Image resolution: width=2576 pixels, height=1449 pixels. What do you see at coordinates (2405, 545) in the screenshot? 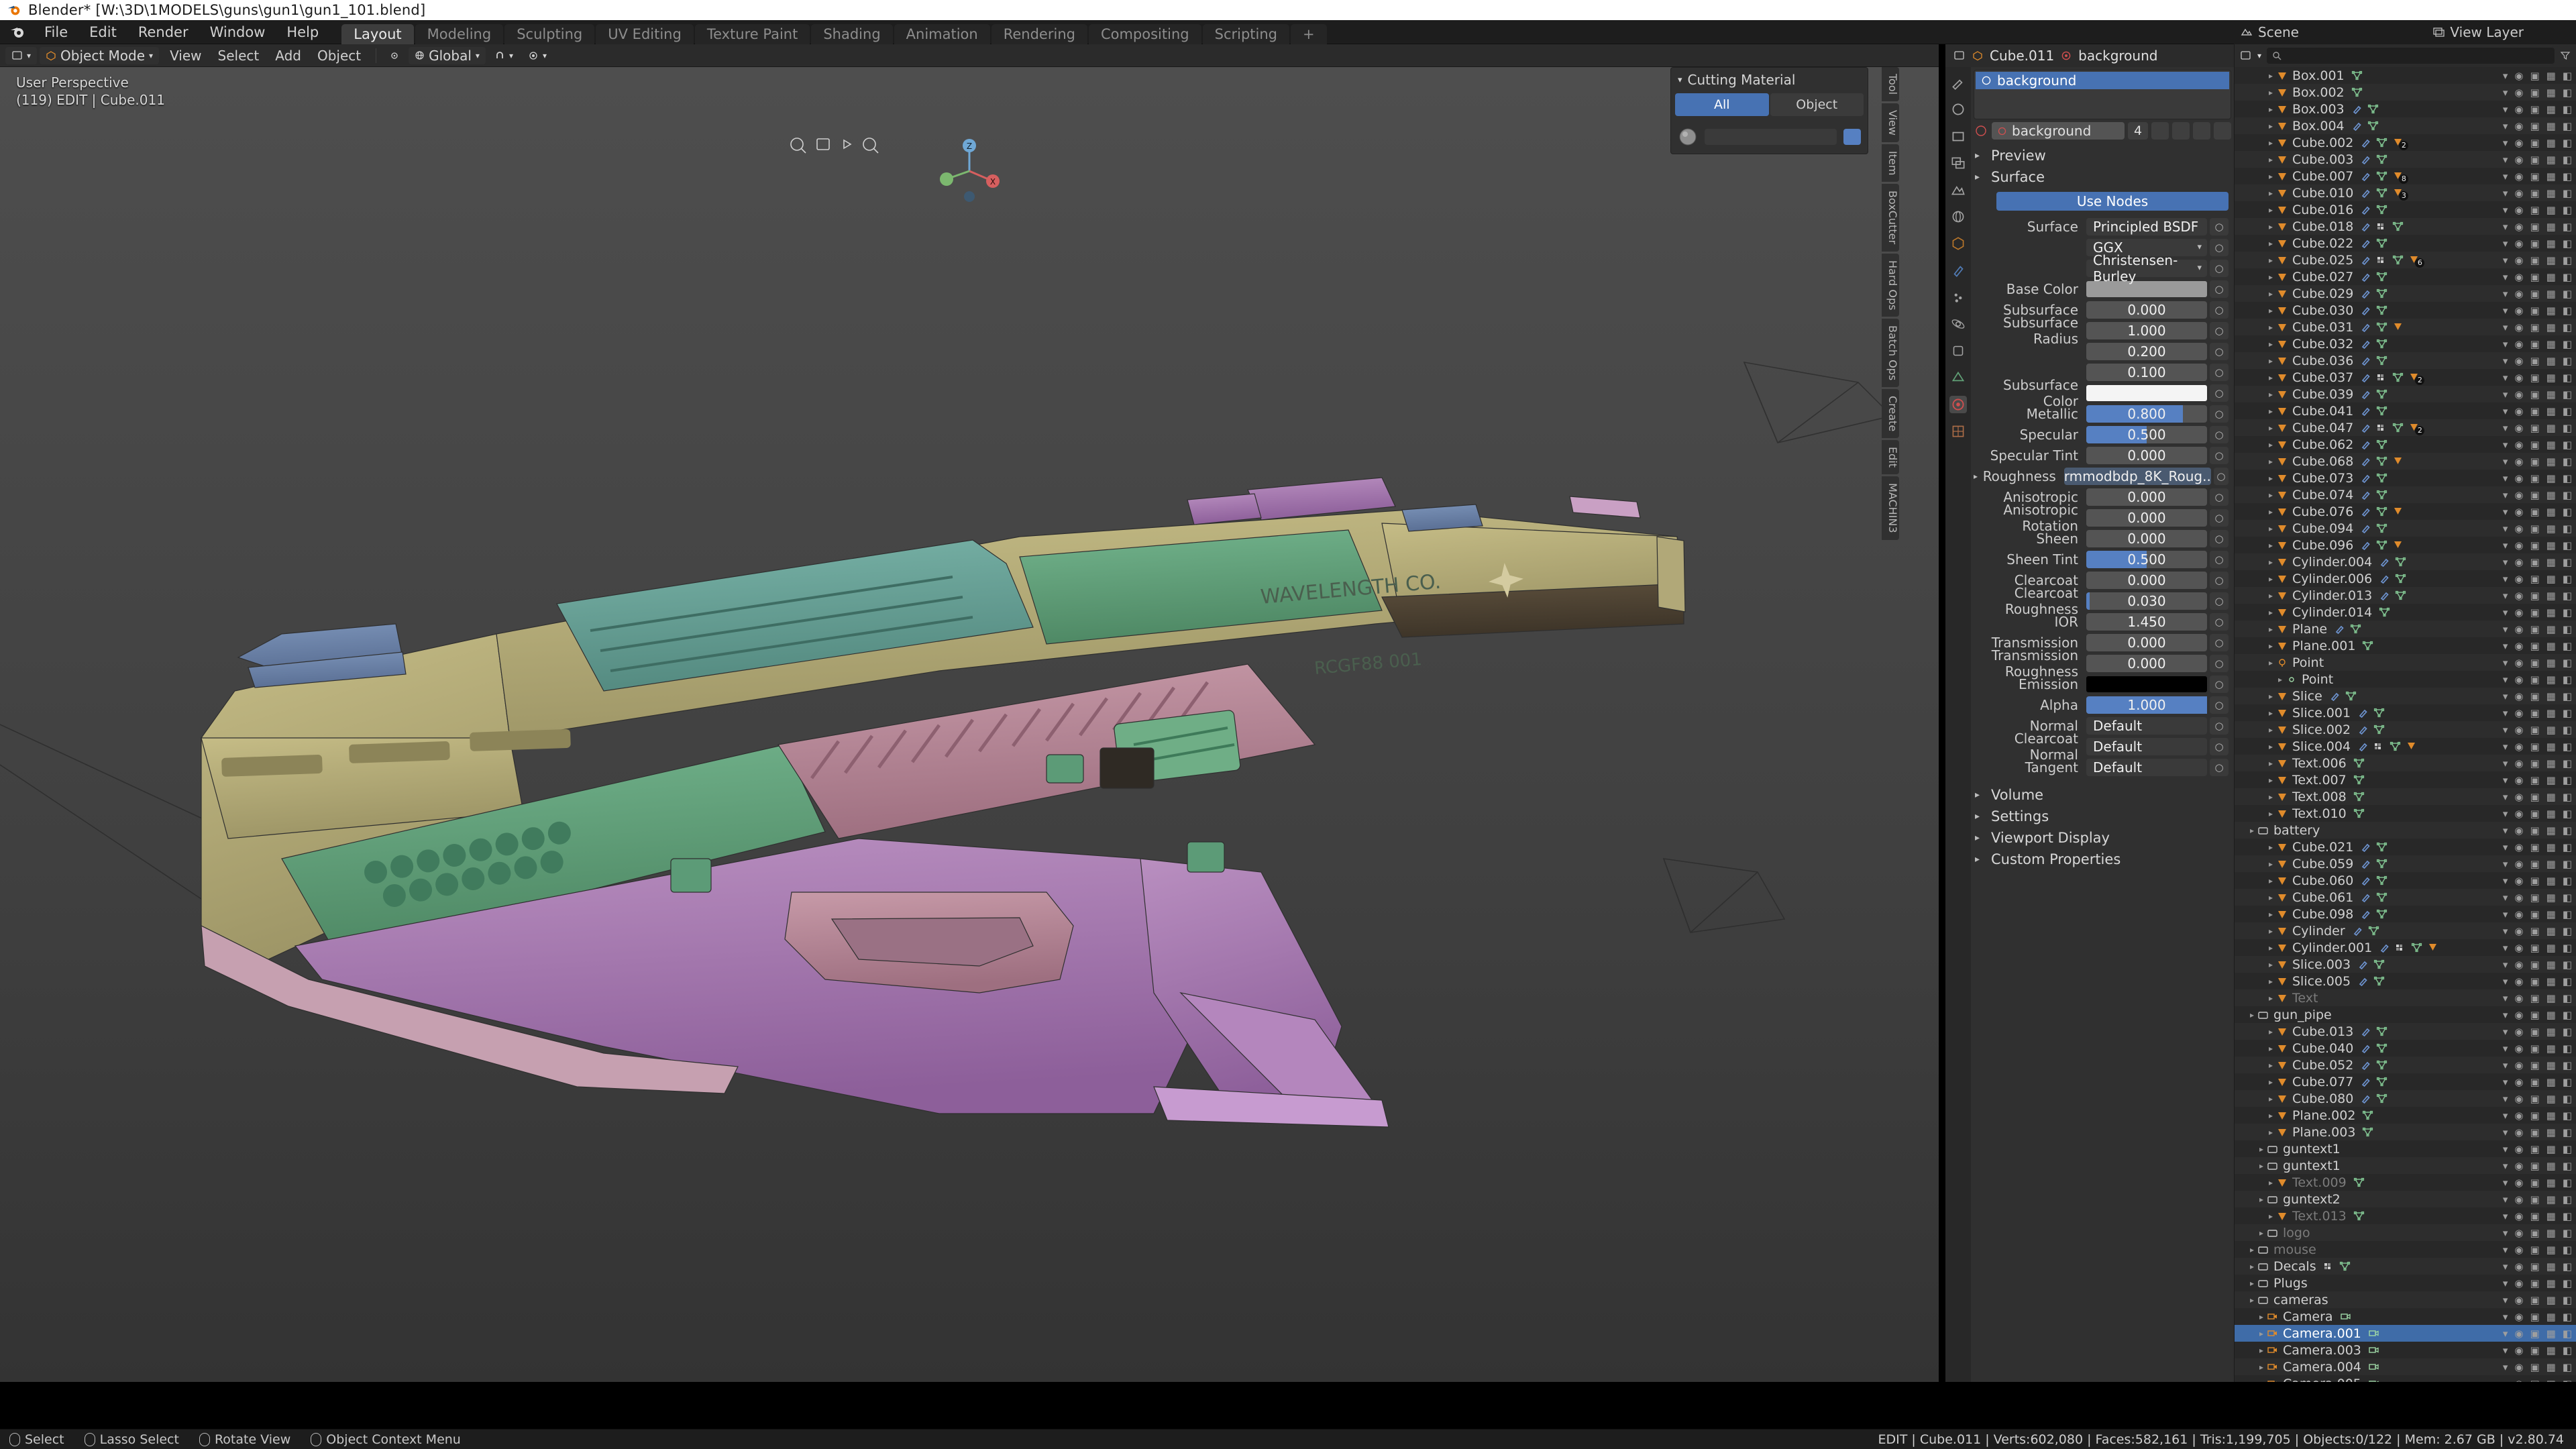
I see `outliner-row: ▸ Cube.096 ▾ ◉ ▣ ▦ ◧` at bounding box center [2405, 545].